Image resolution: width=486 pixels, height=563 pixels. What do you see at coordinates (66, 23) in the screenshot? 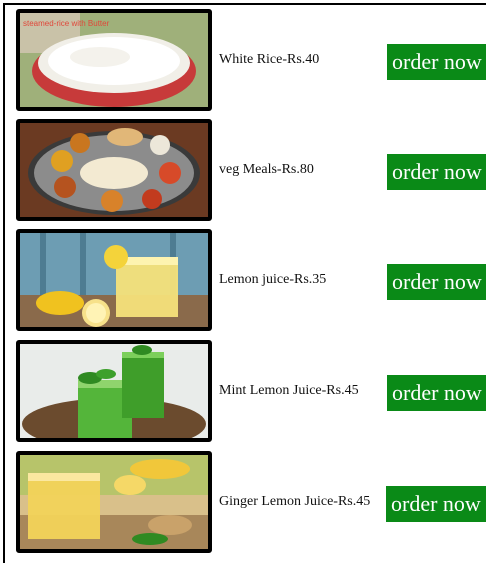
I see `rice-image-overlay-text: steamed-rice with Butter` at bounding box center [66, 23].